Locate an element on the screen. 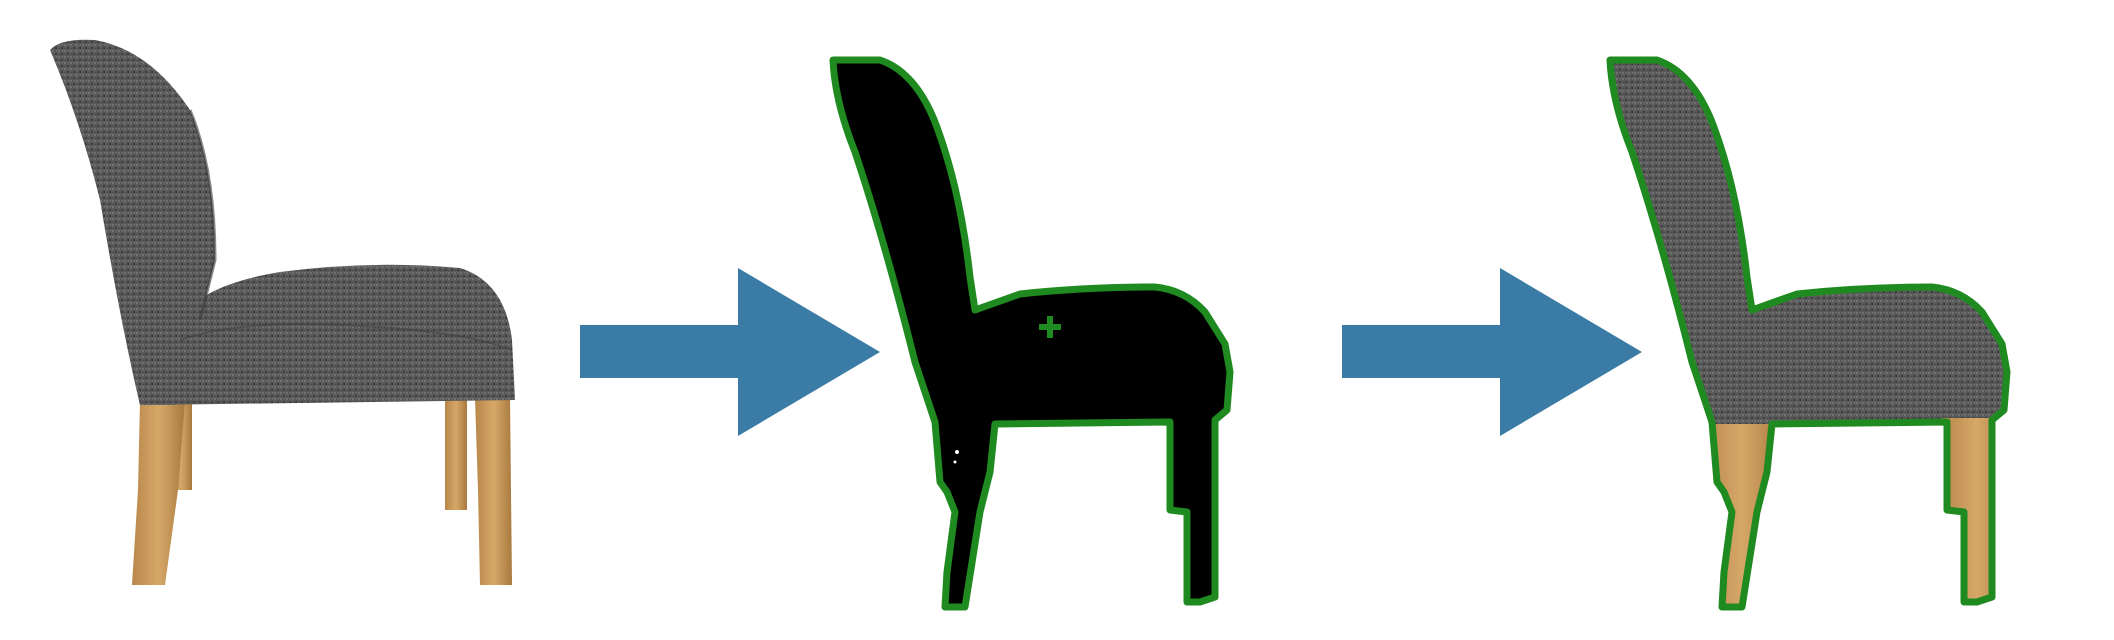  back-leg-right is located at coordinates (456, 455).